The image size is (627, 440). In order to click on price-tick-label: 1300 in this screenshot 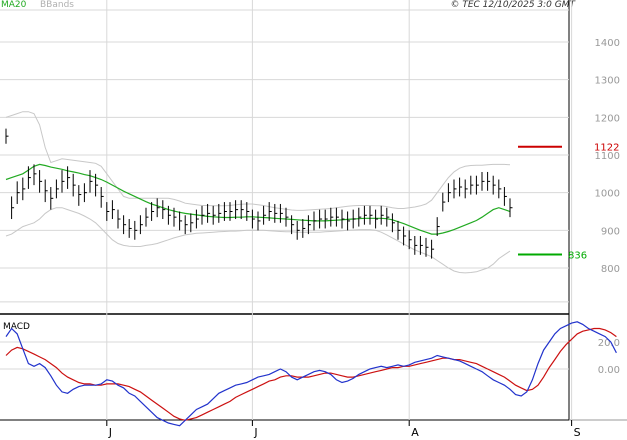, I will do `click(607, 81)`.